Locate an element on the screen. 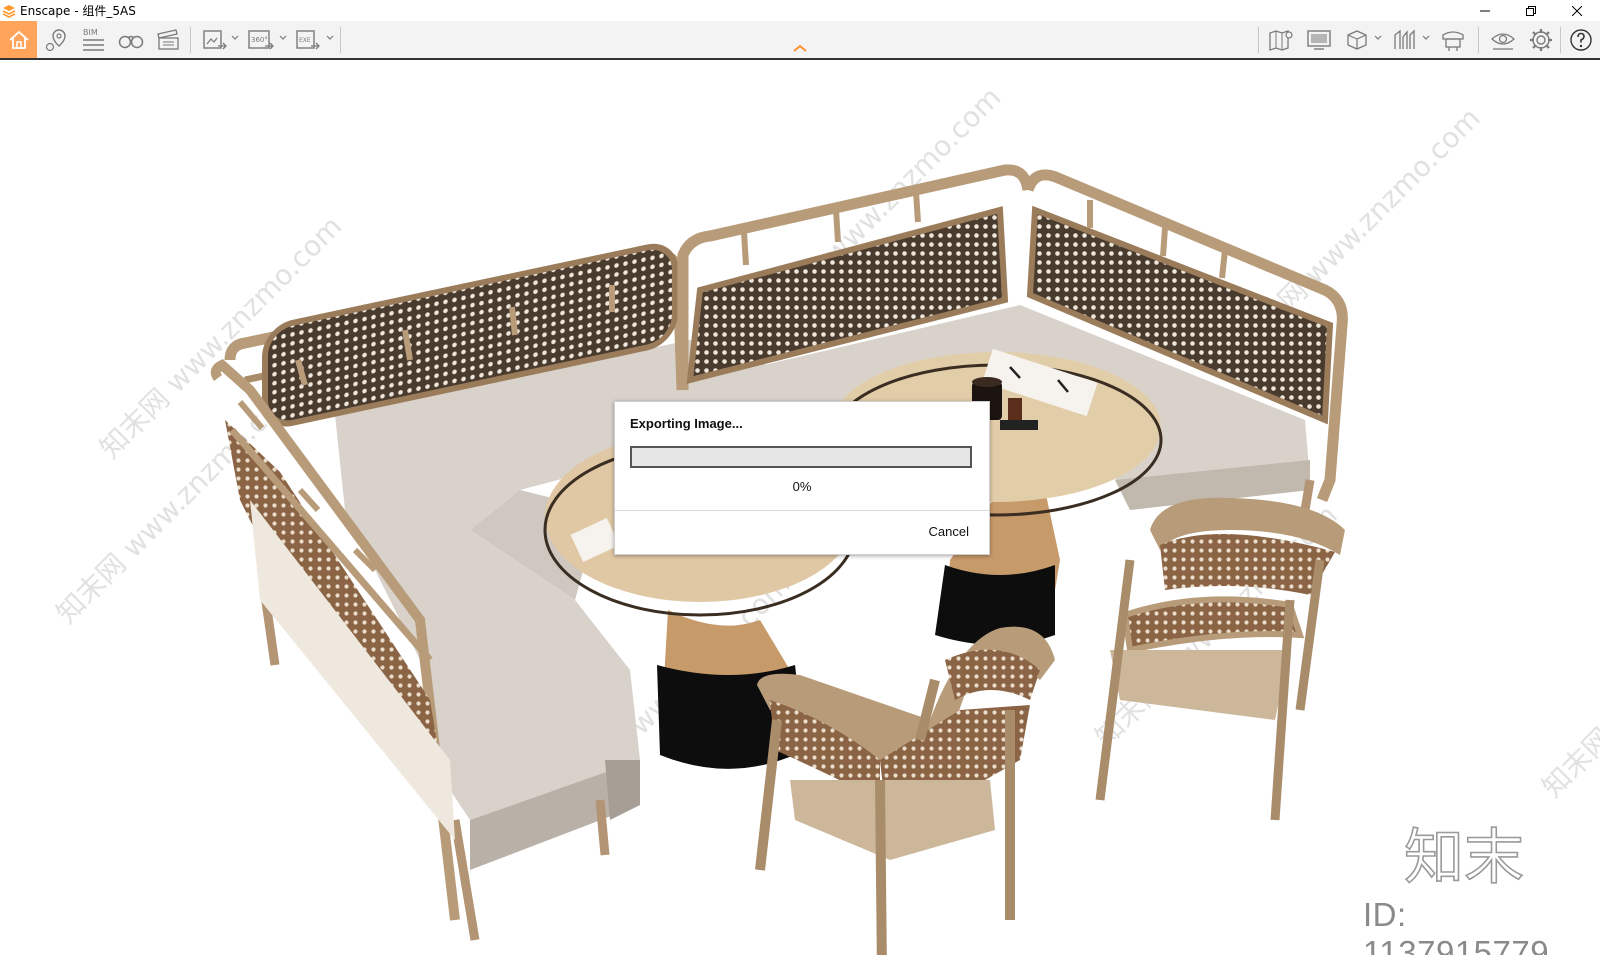  title-bar: Enscape - 组件_5AS is located at coordinates (800, 10).